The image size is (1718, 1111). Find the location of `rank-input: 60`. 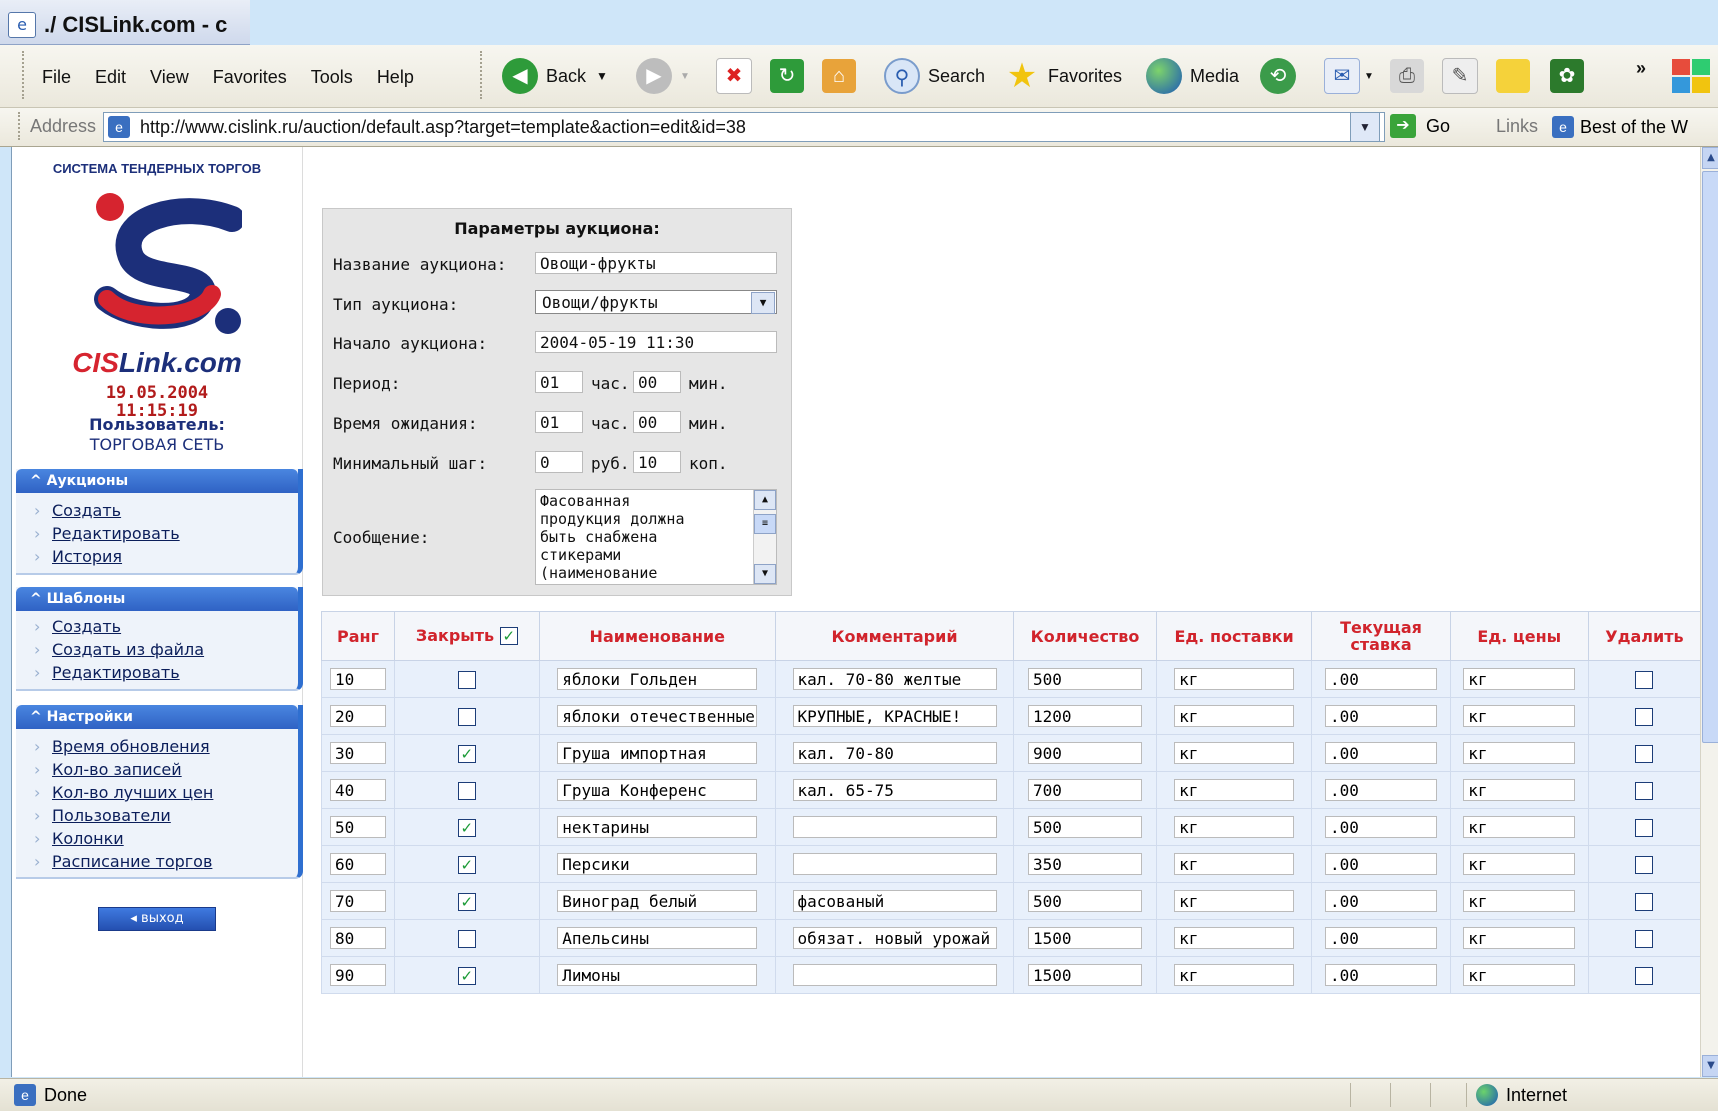

rank-input: 60 is located at coordinates (357, 864).